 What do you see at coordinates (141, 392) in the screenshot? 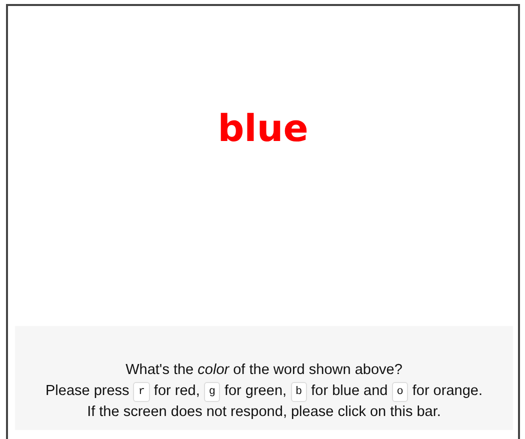
I see `key-label: r` at bounding box center [141, 392].